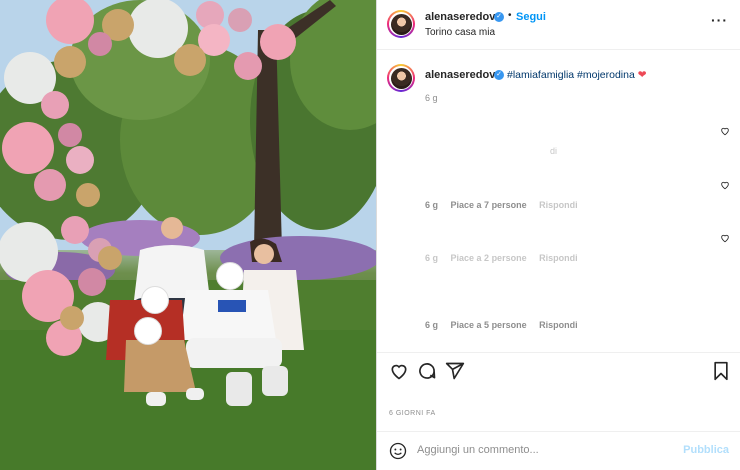 The image size is (740, 470). I want to click on action-bar, so click(558, 370).